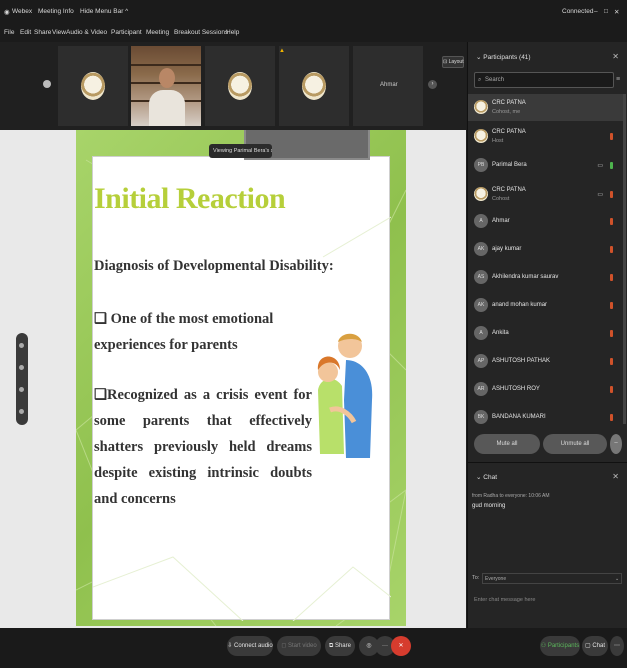 The width and height of the screenshot is (627, 668). I want to click on participant-name: Akhilendra kumar saurav, so click(525, 277).